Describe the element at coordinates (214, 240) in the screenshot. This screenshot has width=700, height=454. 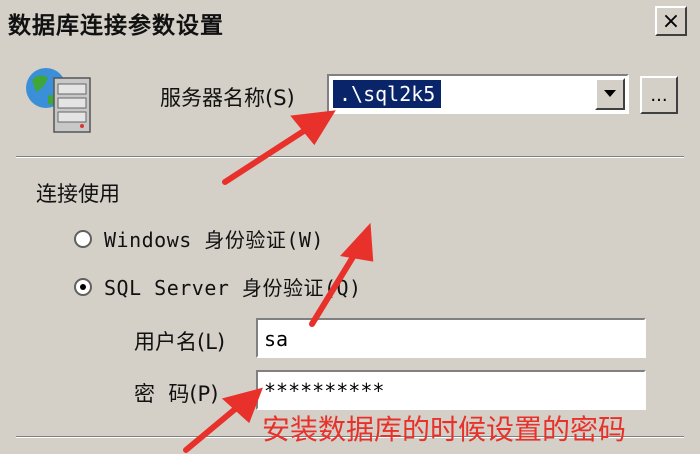
I see `windows-auth-label: Windows 身份验证(W)` at that location.